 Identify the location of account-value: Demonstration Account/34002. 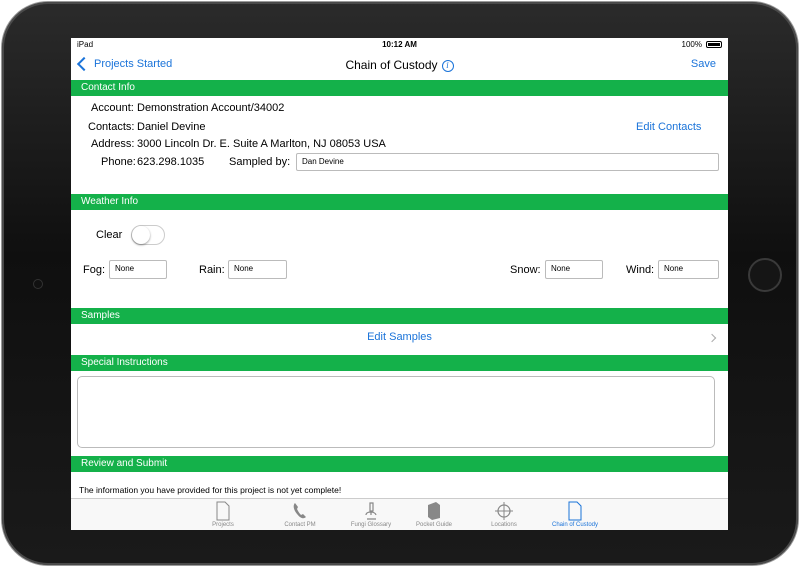
(211, 108).